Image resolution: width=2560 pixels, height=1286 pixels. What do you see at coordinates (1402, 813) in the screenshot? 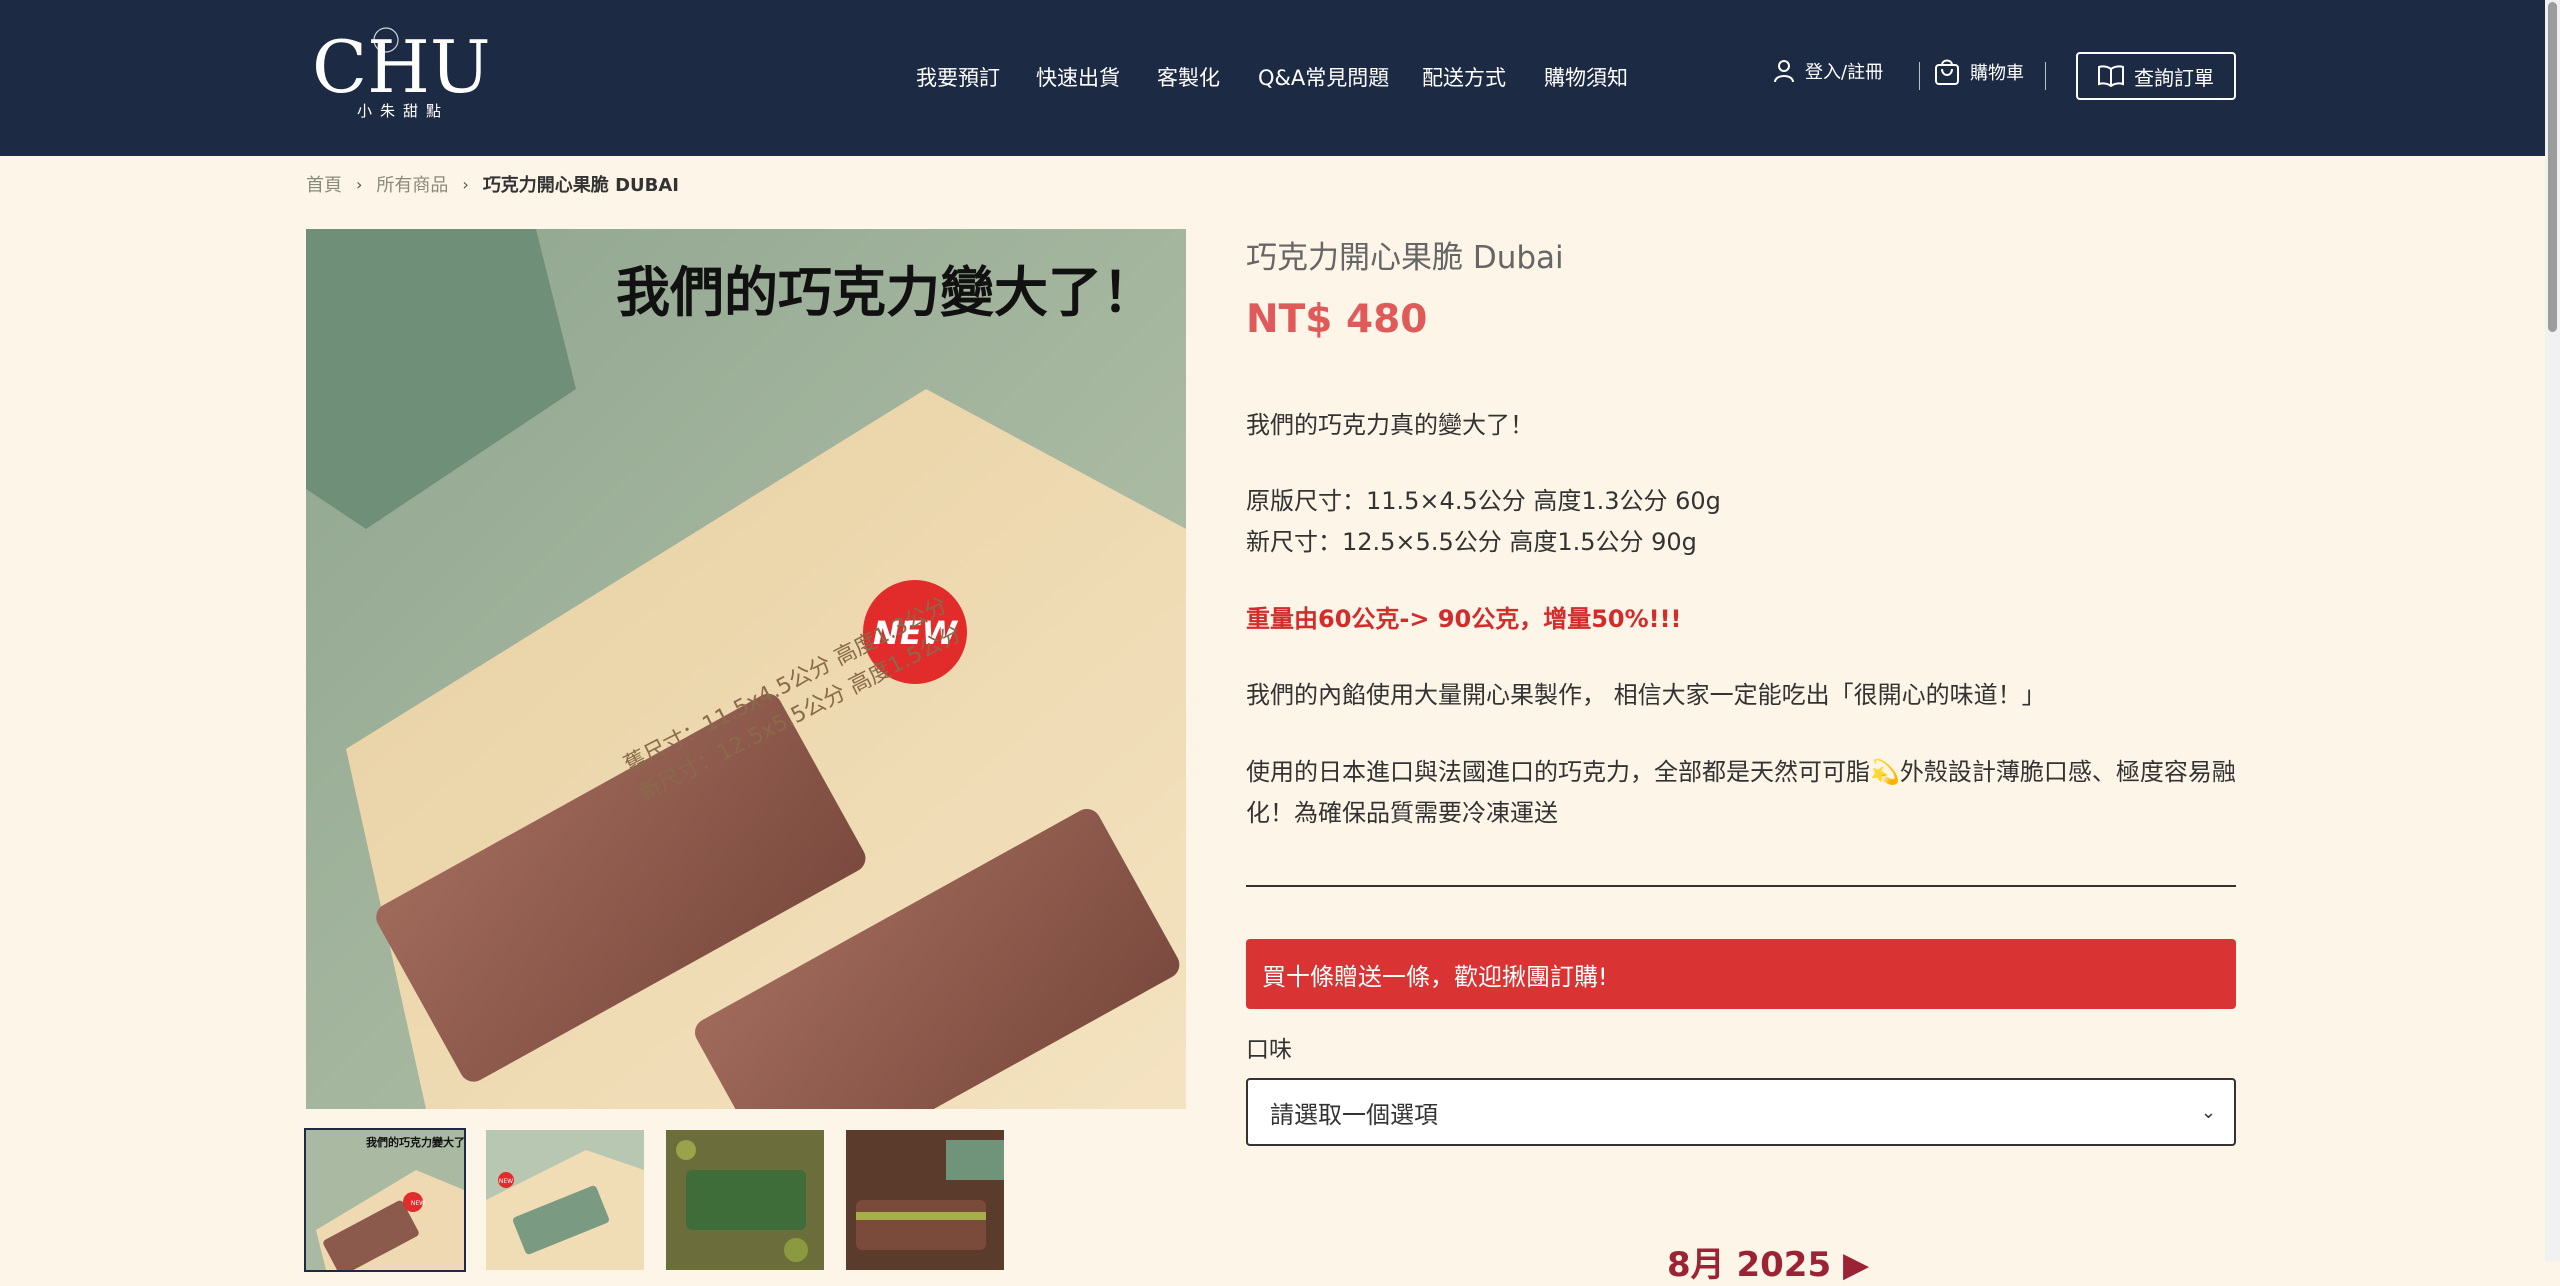
I see `desc-line-6: 化！為確保品質需要冷凍運送` at bounding box center [1402, 813].